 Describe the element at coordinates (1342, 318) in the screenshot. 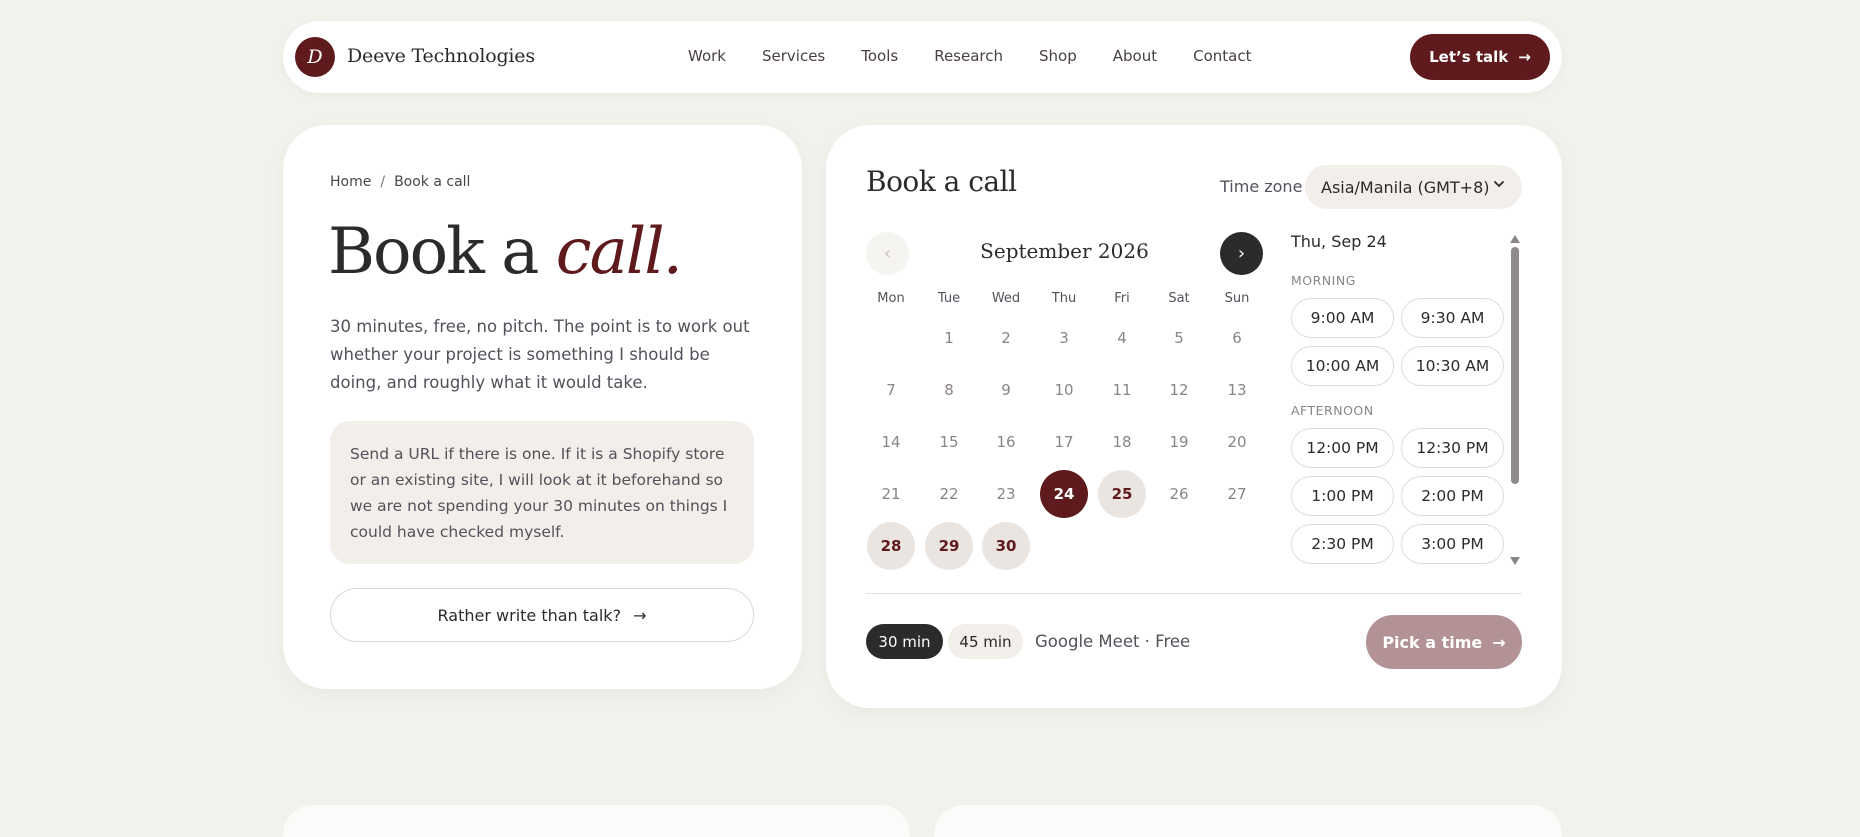

I see `time-slot: 9:00 AM` at that location.